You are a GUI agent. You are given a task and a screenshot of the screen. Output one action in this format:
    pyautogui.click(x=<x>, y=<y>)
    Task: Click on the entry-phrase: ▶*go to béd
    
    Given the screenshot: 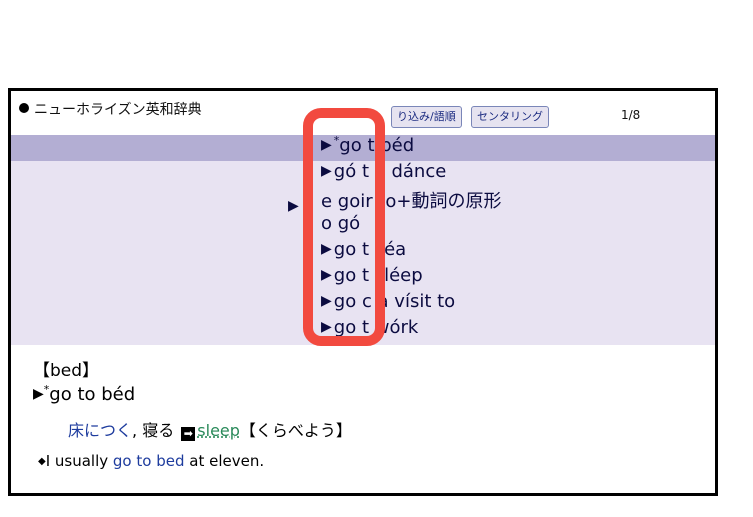 What is the action you would take?
    pyautogui.click(x=84, y=394)
    